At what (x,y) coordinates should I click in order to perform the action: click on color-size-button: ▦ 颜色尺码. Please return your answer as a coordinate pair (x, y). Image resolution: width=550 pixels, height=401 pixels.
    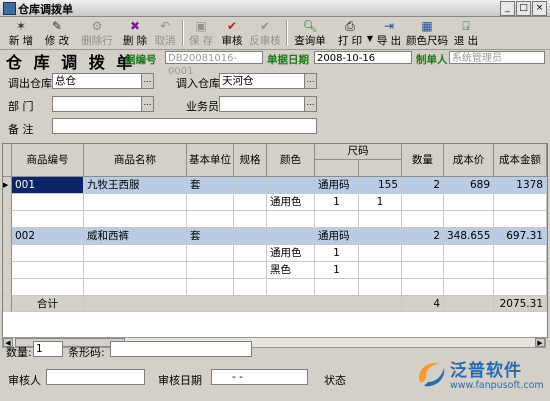
    Looking at the image, I should click on (427, 33).